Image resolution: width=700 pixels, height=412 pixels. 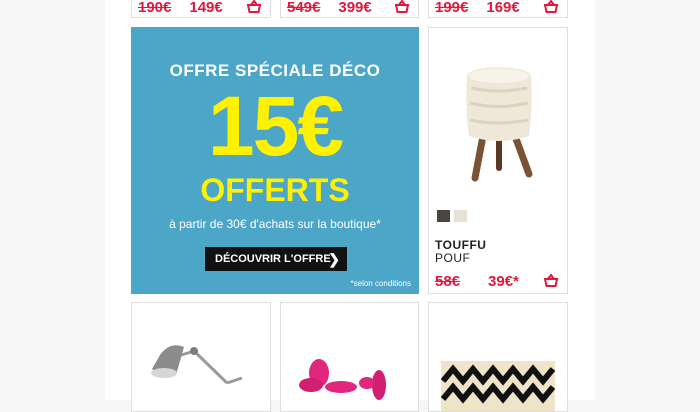 What do you see at coordinates (452, 8) in the screenshot?
I see `old-price: 199€` at bounding box center [452, 8].